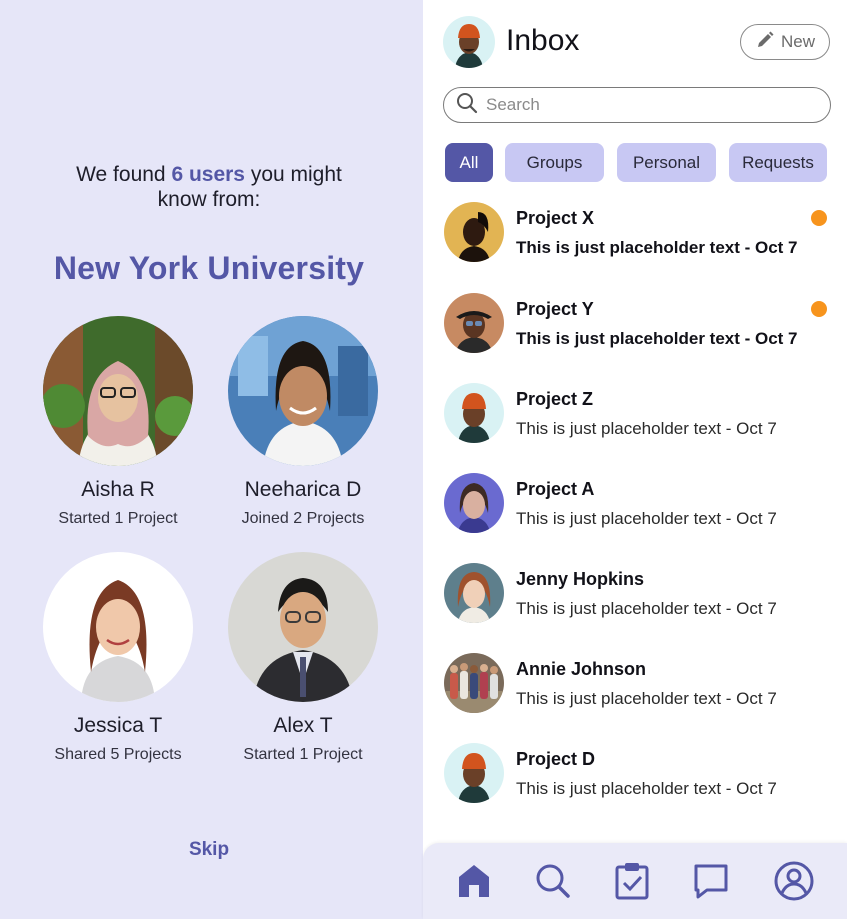 This screenshot has height=919, width=847. What do you see at coordinates (118, 754) in the screenshot?
I see `user-activity: Shared 5 Projects` at bounding box center [118, 754].